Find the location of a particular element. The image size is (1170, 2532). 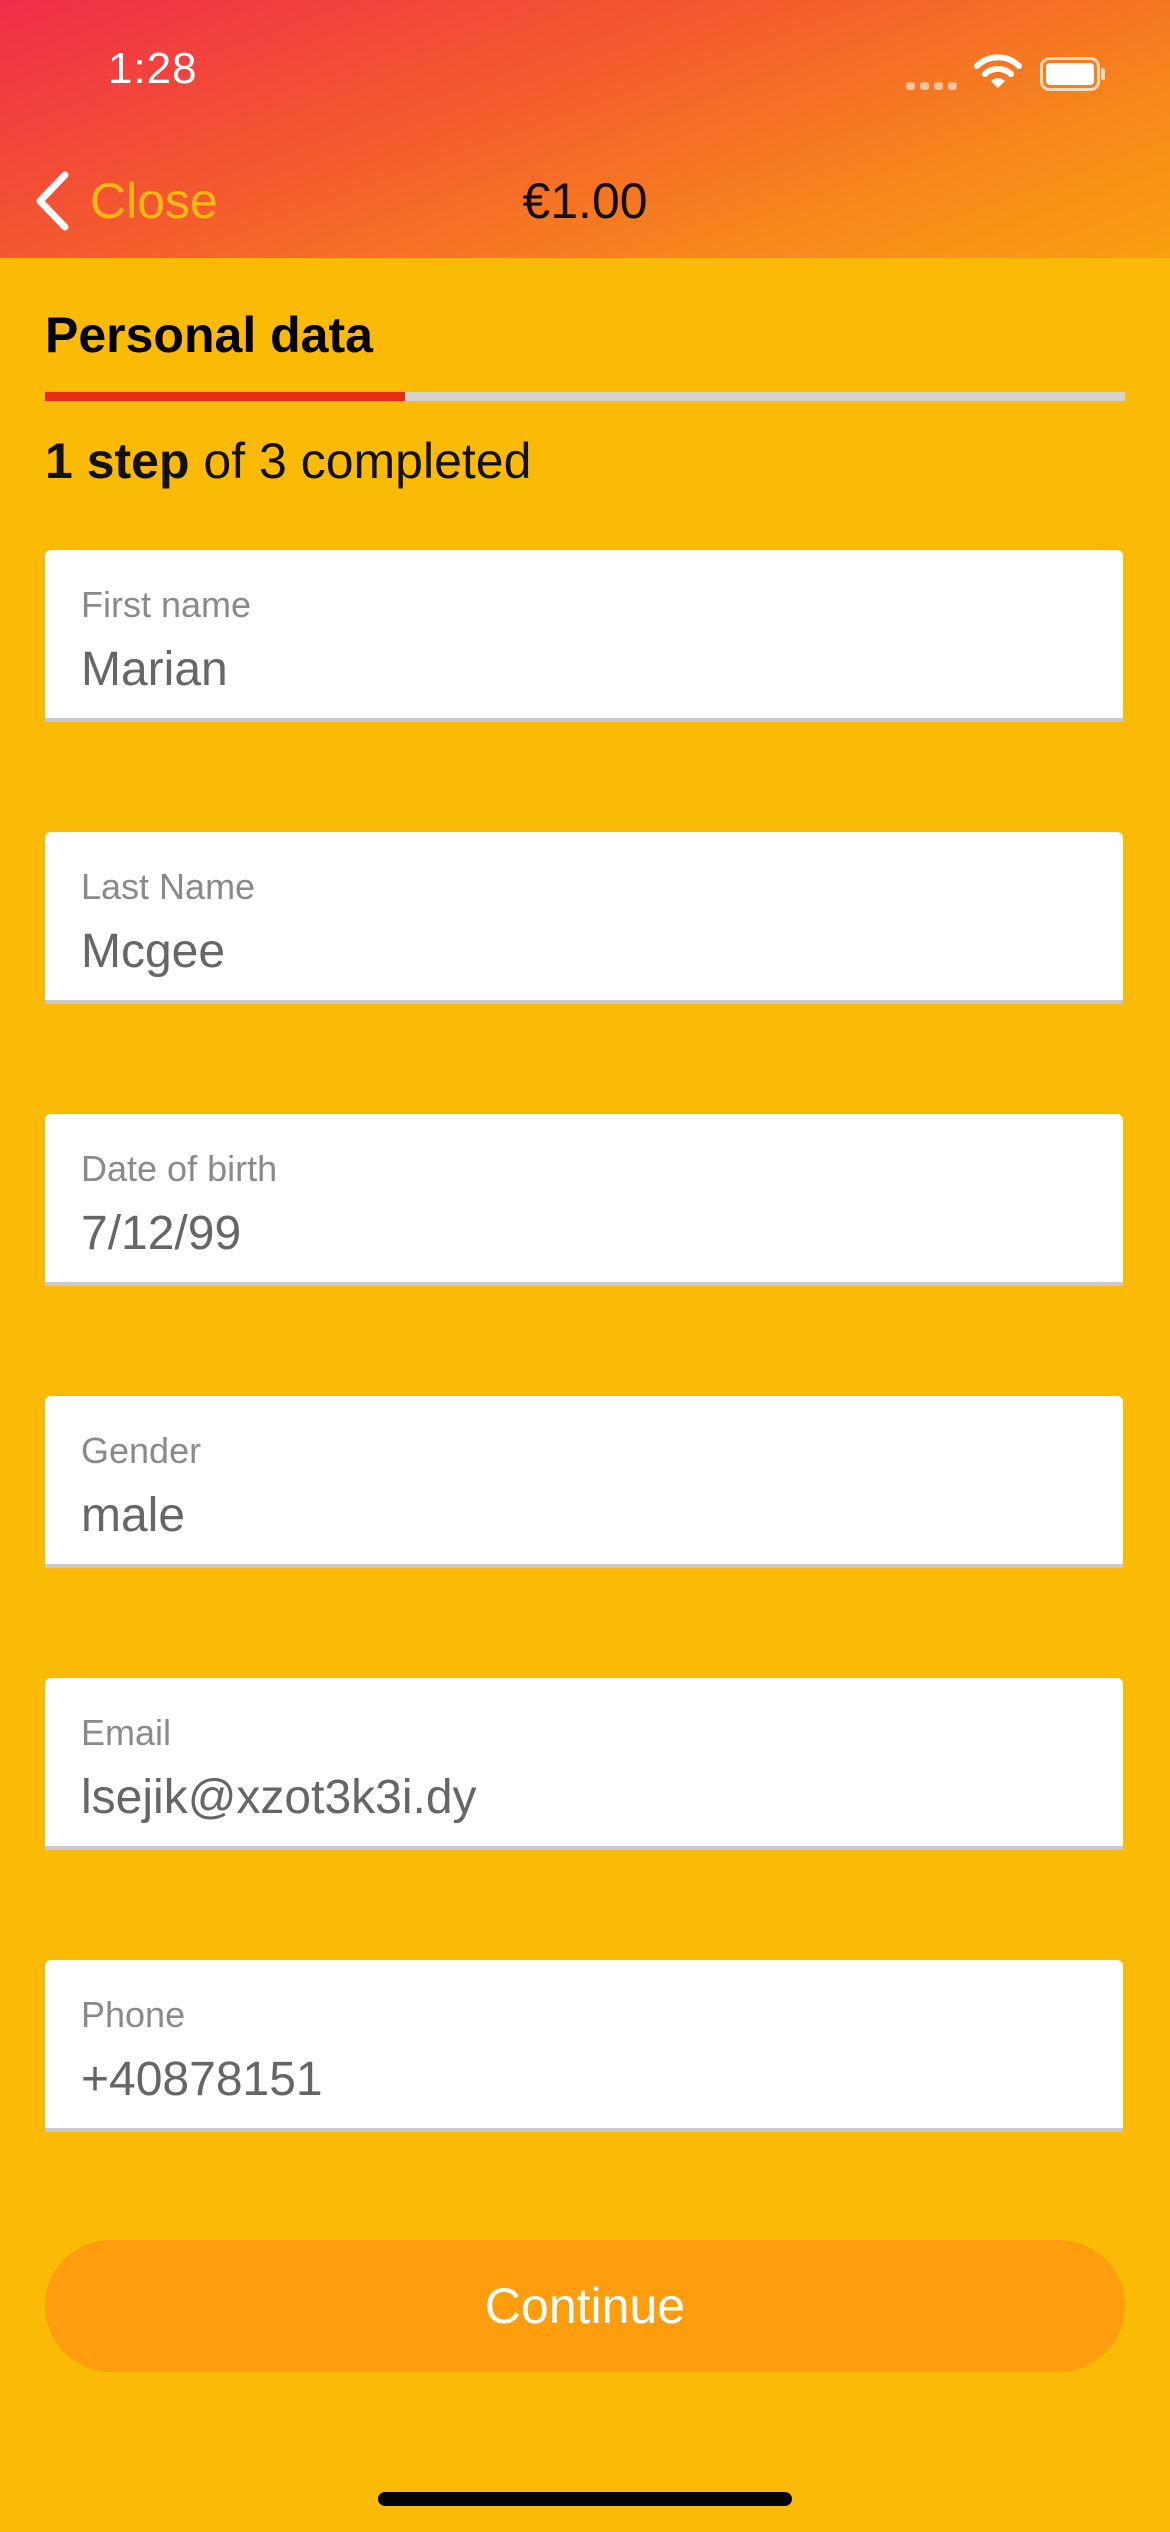

home-indicator is located at coordinates (585, 2499).